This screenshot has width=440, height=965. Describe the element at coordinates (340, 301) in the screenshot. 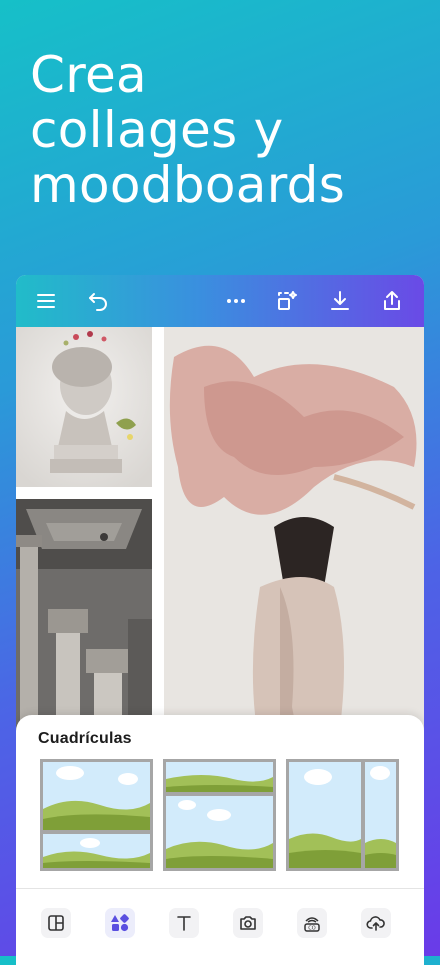

I see `download-icon` at that location.